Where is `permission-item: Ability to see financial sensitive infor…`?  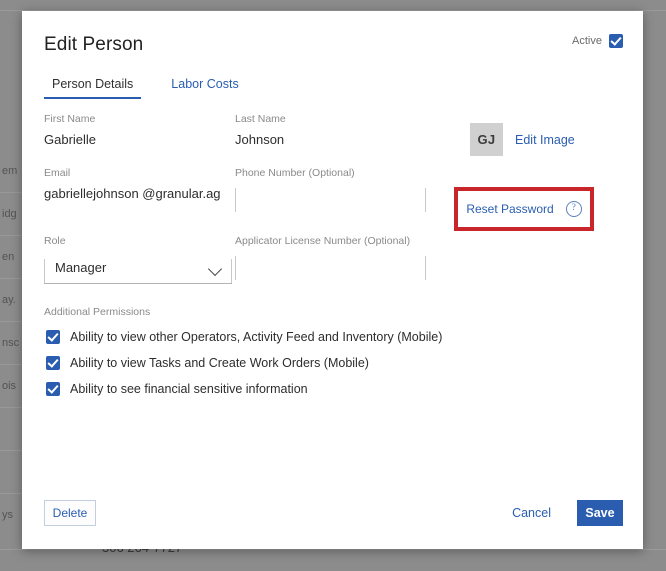
permission-item: Ability to see financial sensitive infor… is located at coordinates (326, 389).